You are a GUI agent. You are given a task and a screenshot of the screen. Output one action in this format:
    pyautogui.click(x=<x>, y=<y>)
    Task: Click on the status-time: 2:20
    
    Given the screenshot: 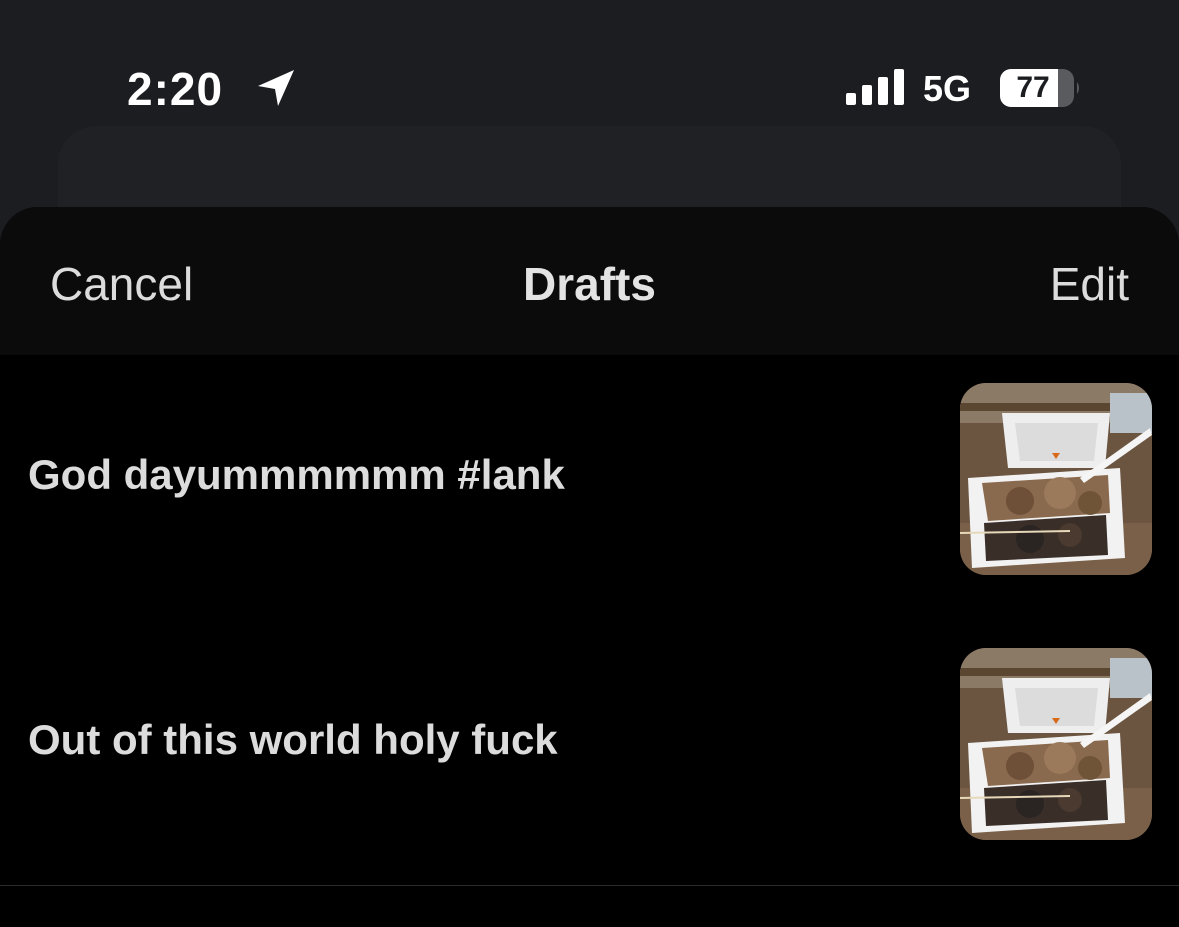 What is the action you would take?
    pyautogui.click(x=175, y=89)
    